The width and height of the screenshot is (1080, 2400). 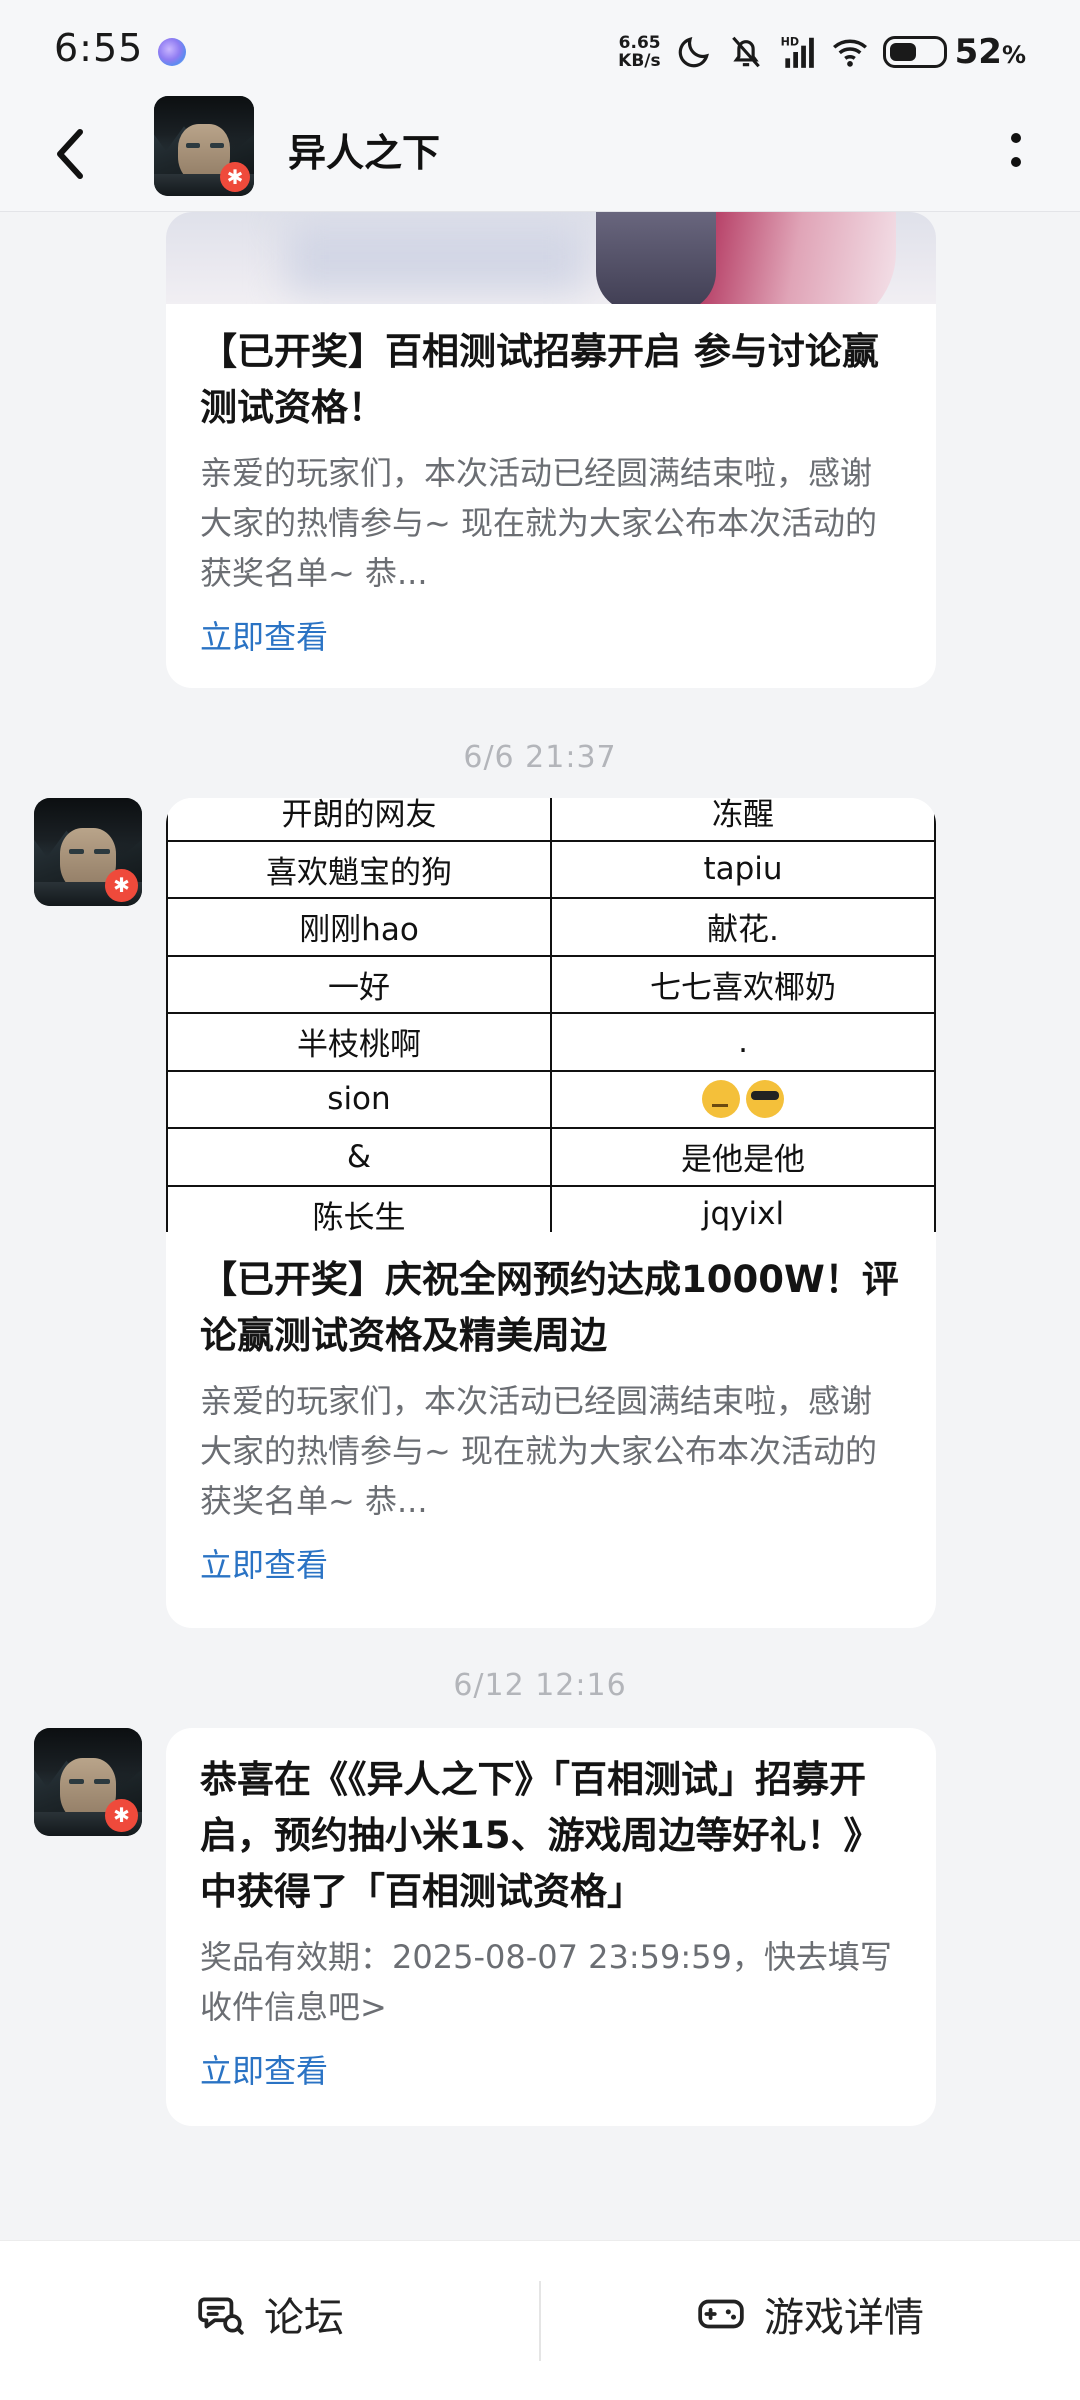 I want to click on table-cell: 半枝桃啊, so click(x=358, y=1042).